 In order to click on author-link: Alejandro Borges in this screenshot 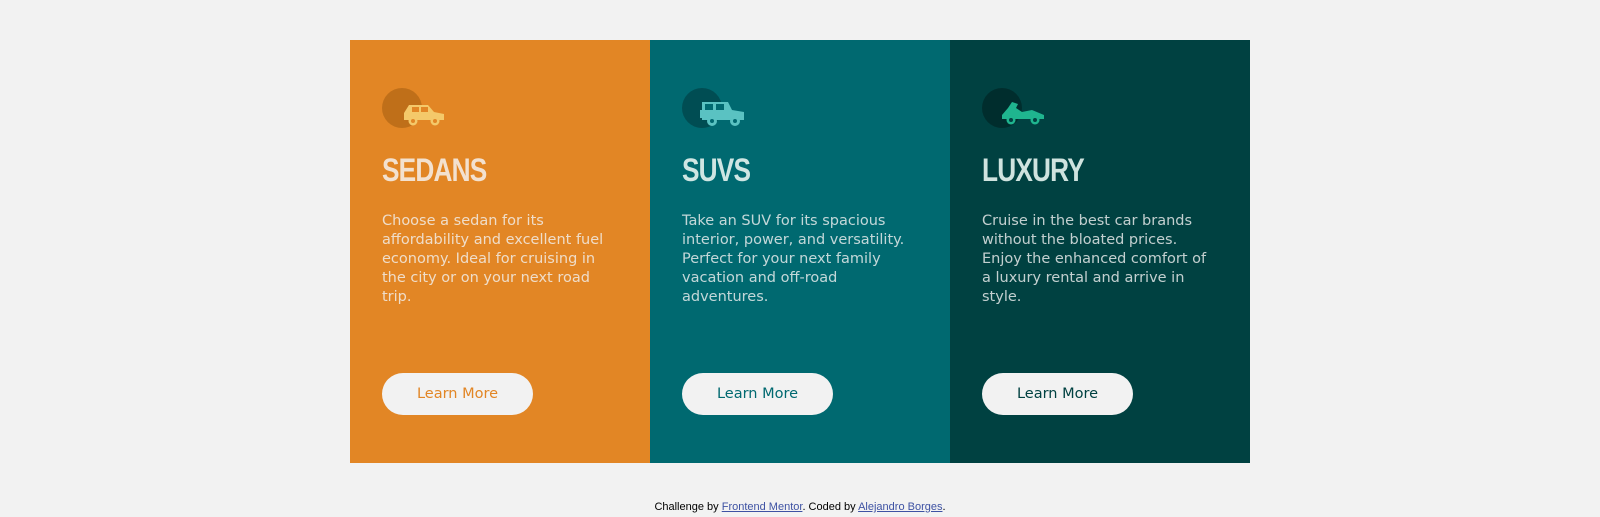, I will do `click(900, 507)`.